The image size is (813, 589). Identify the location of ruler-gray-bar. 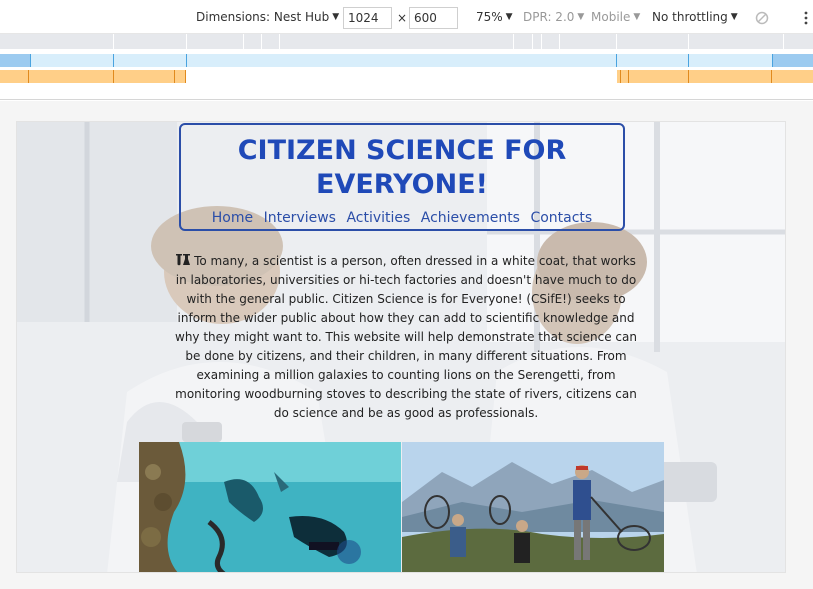
(406, 41).